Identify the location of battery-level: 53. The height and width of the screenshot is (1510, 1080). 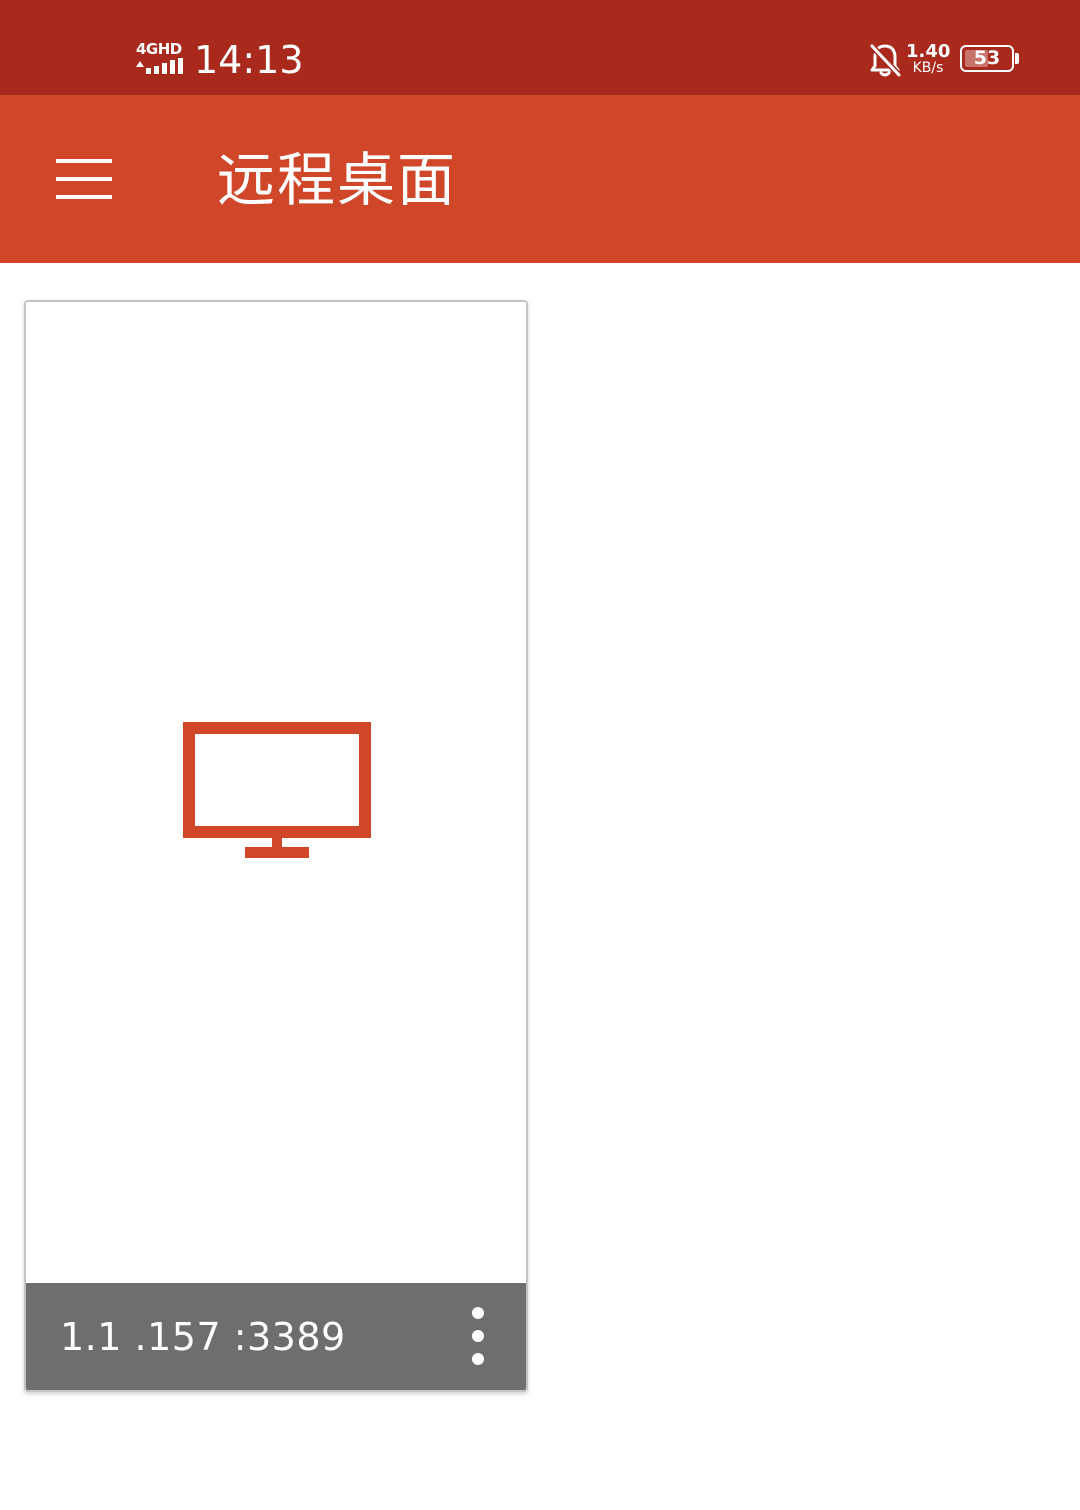
(987, 58).